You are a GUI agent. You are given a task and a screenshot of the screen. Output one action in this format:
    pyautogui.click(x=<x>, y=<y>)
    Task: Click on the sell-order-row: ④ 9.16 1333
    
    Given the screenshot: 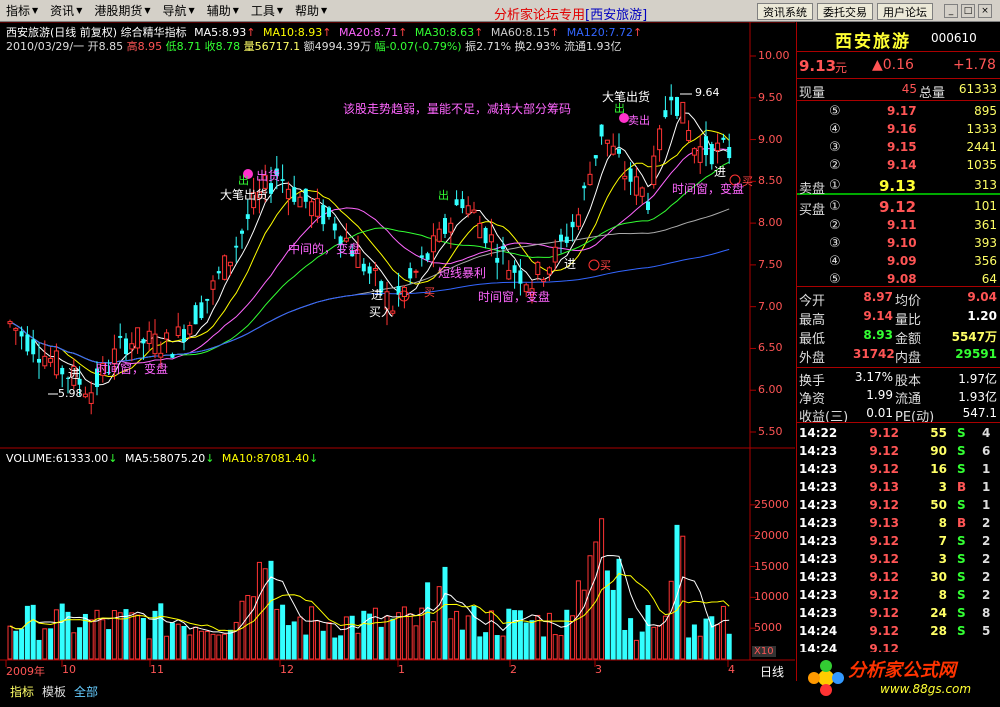 What is the action you would take?
    pyautogui.click(x=898, y=130)
    